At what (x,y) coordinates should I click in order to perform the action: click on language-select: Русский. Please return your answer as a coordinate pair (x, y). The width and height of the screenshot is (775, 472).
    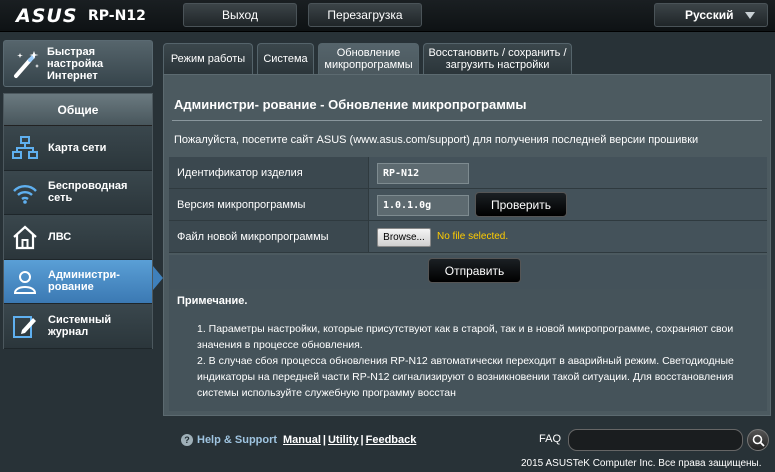
    Looking at the image, I should click on (711, 15).